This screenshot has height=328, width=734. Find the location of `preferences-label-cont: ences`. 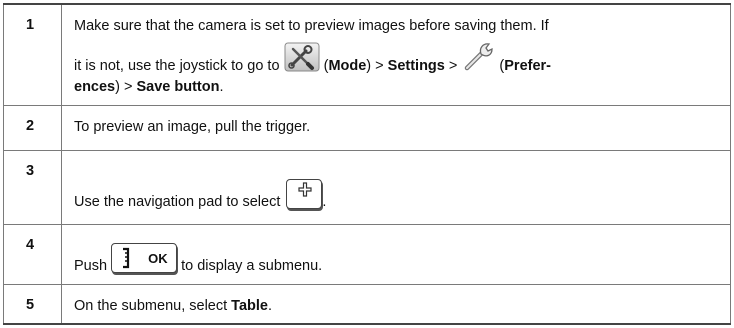

preferences-label-cont: ences is located at coordinates (95, 87).